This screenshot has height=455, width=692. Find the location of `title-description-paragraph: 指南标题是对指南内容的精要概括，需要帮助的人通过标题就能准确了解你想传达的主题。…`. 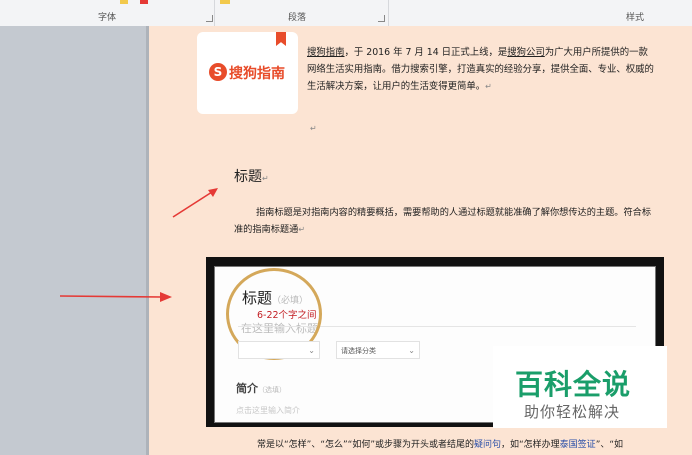

title-description-paragraph: 指南标题是对指南内容的精要概括，需要帮助的人通过标题就能准确了解你想传达的主题。… is located at coordinates (444, 221).